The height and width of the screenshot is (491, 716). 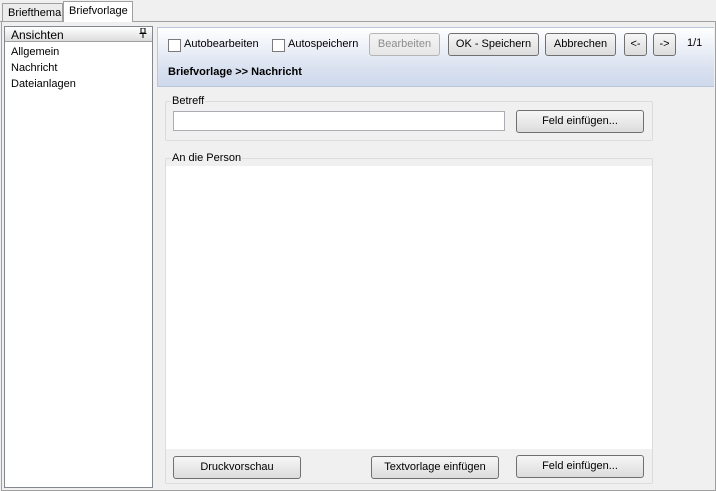 I want to click on betreff-input, so click(x=339, y=121).